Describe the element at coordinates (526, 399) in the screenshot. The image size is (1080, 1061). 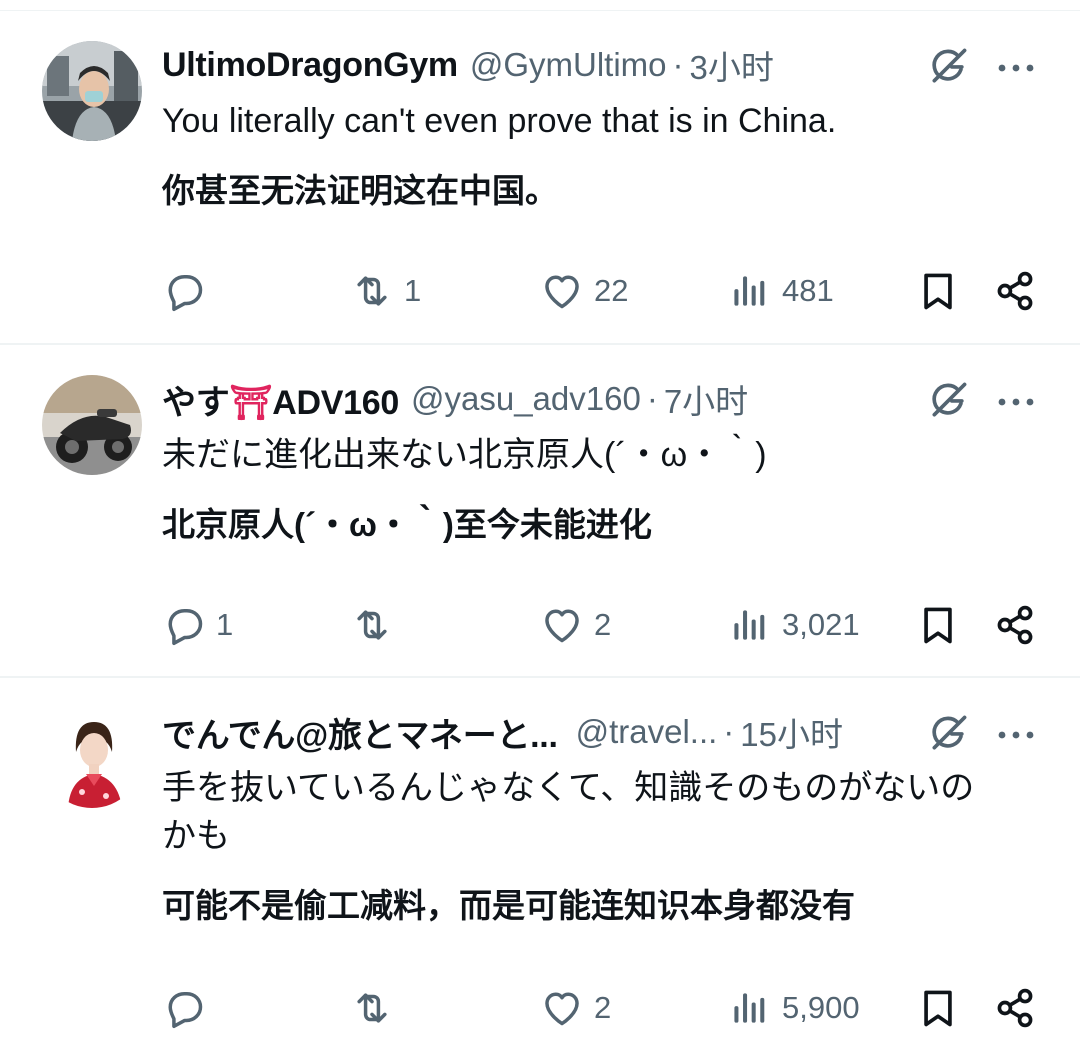
I see `user-handle: @yasu_adv160` at that location.